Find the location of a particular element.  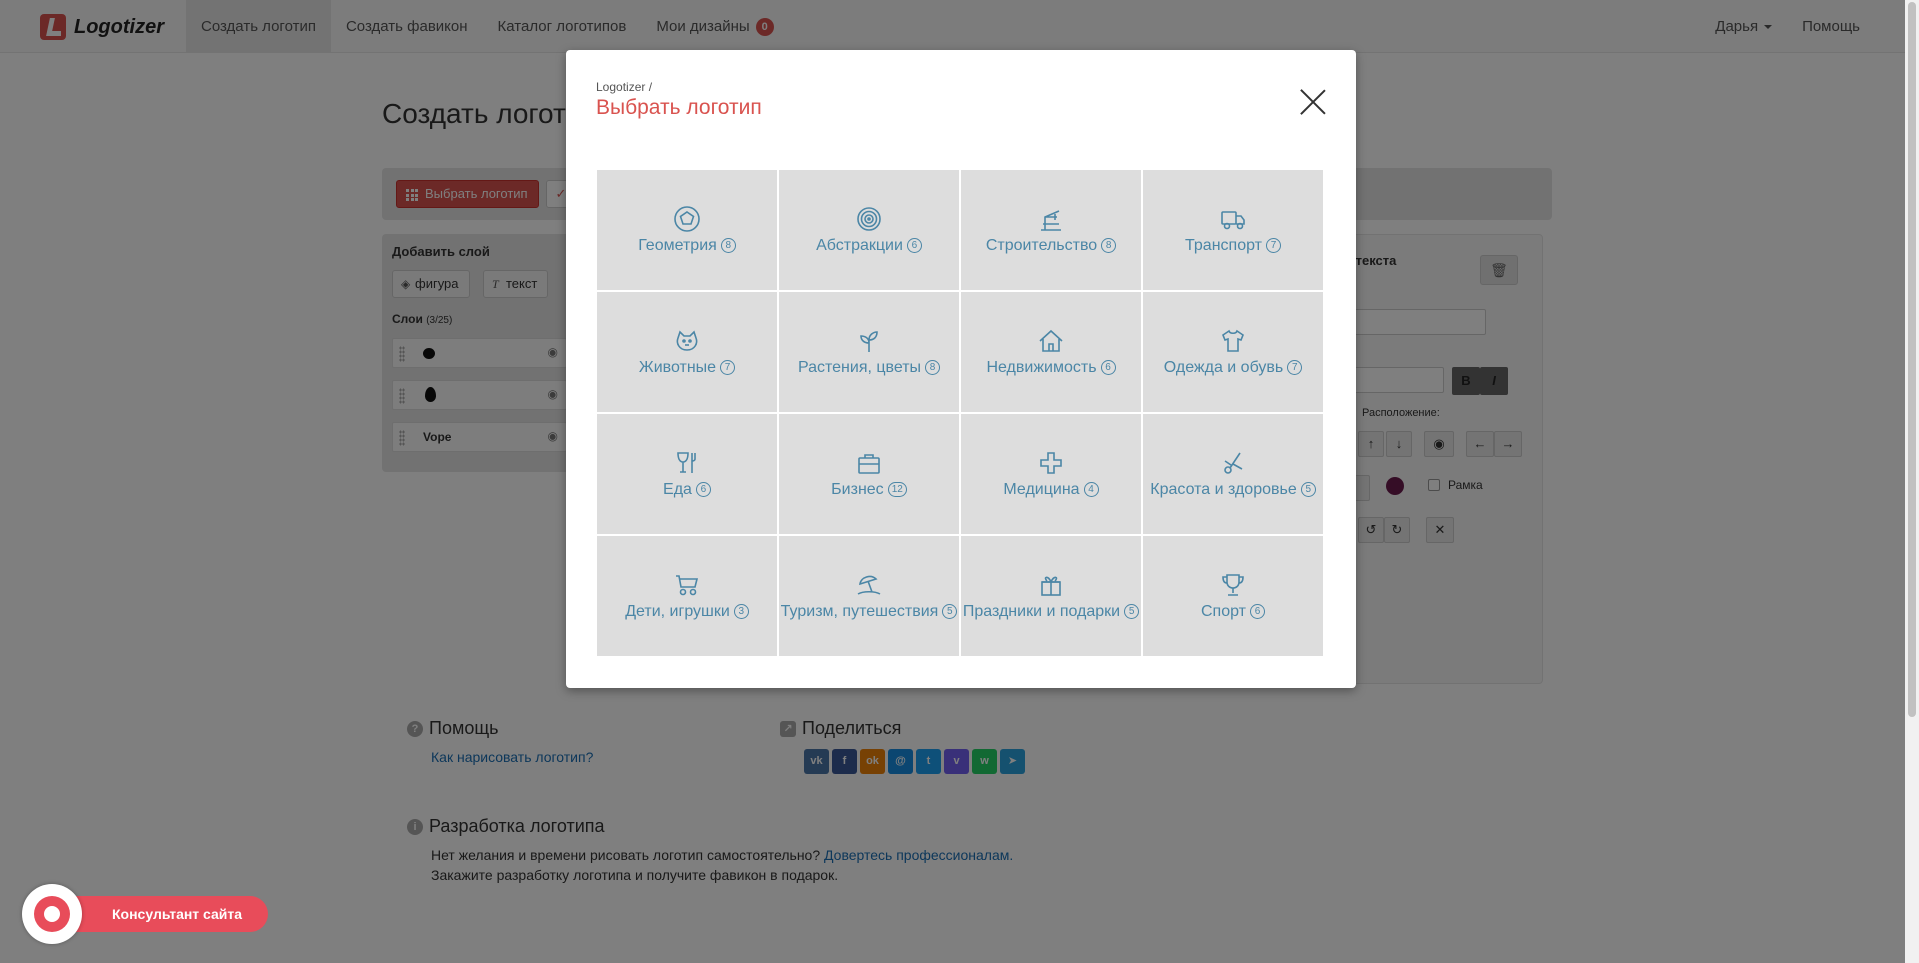

category-beauty-health: Красота и здоровье 5 is located at coordinates (1233, 474).